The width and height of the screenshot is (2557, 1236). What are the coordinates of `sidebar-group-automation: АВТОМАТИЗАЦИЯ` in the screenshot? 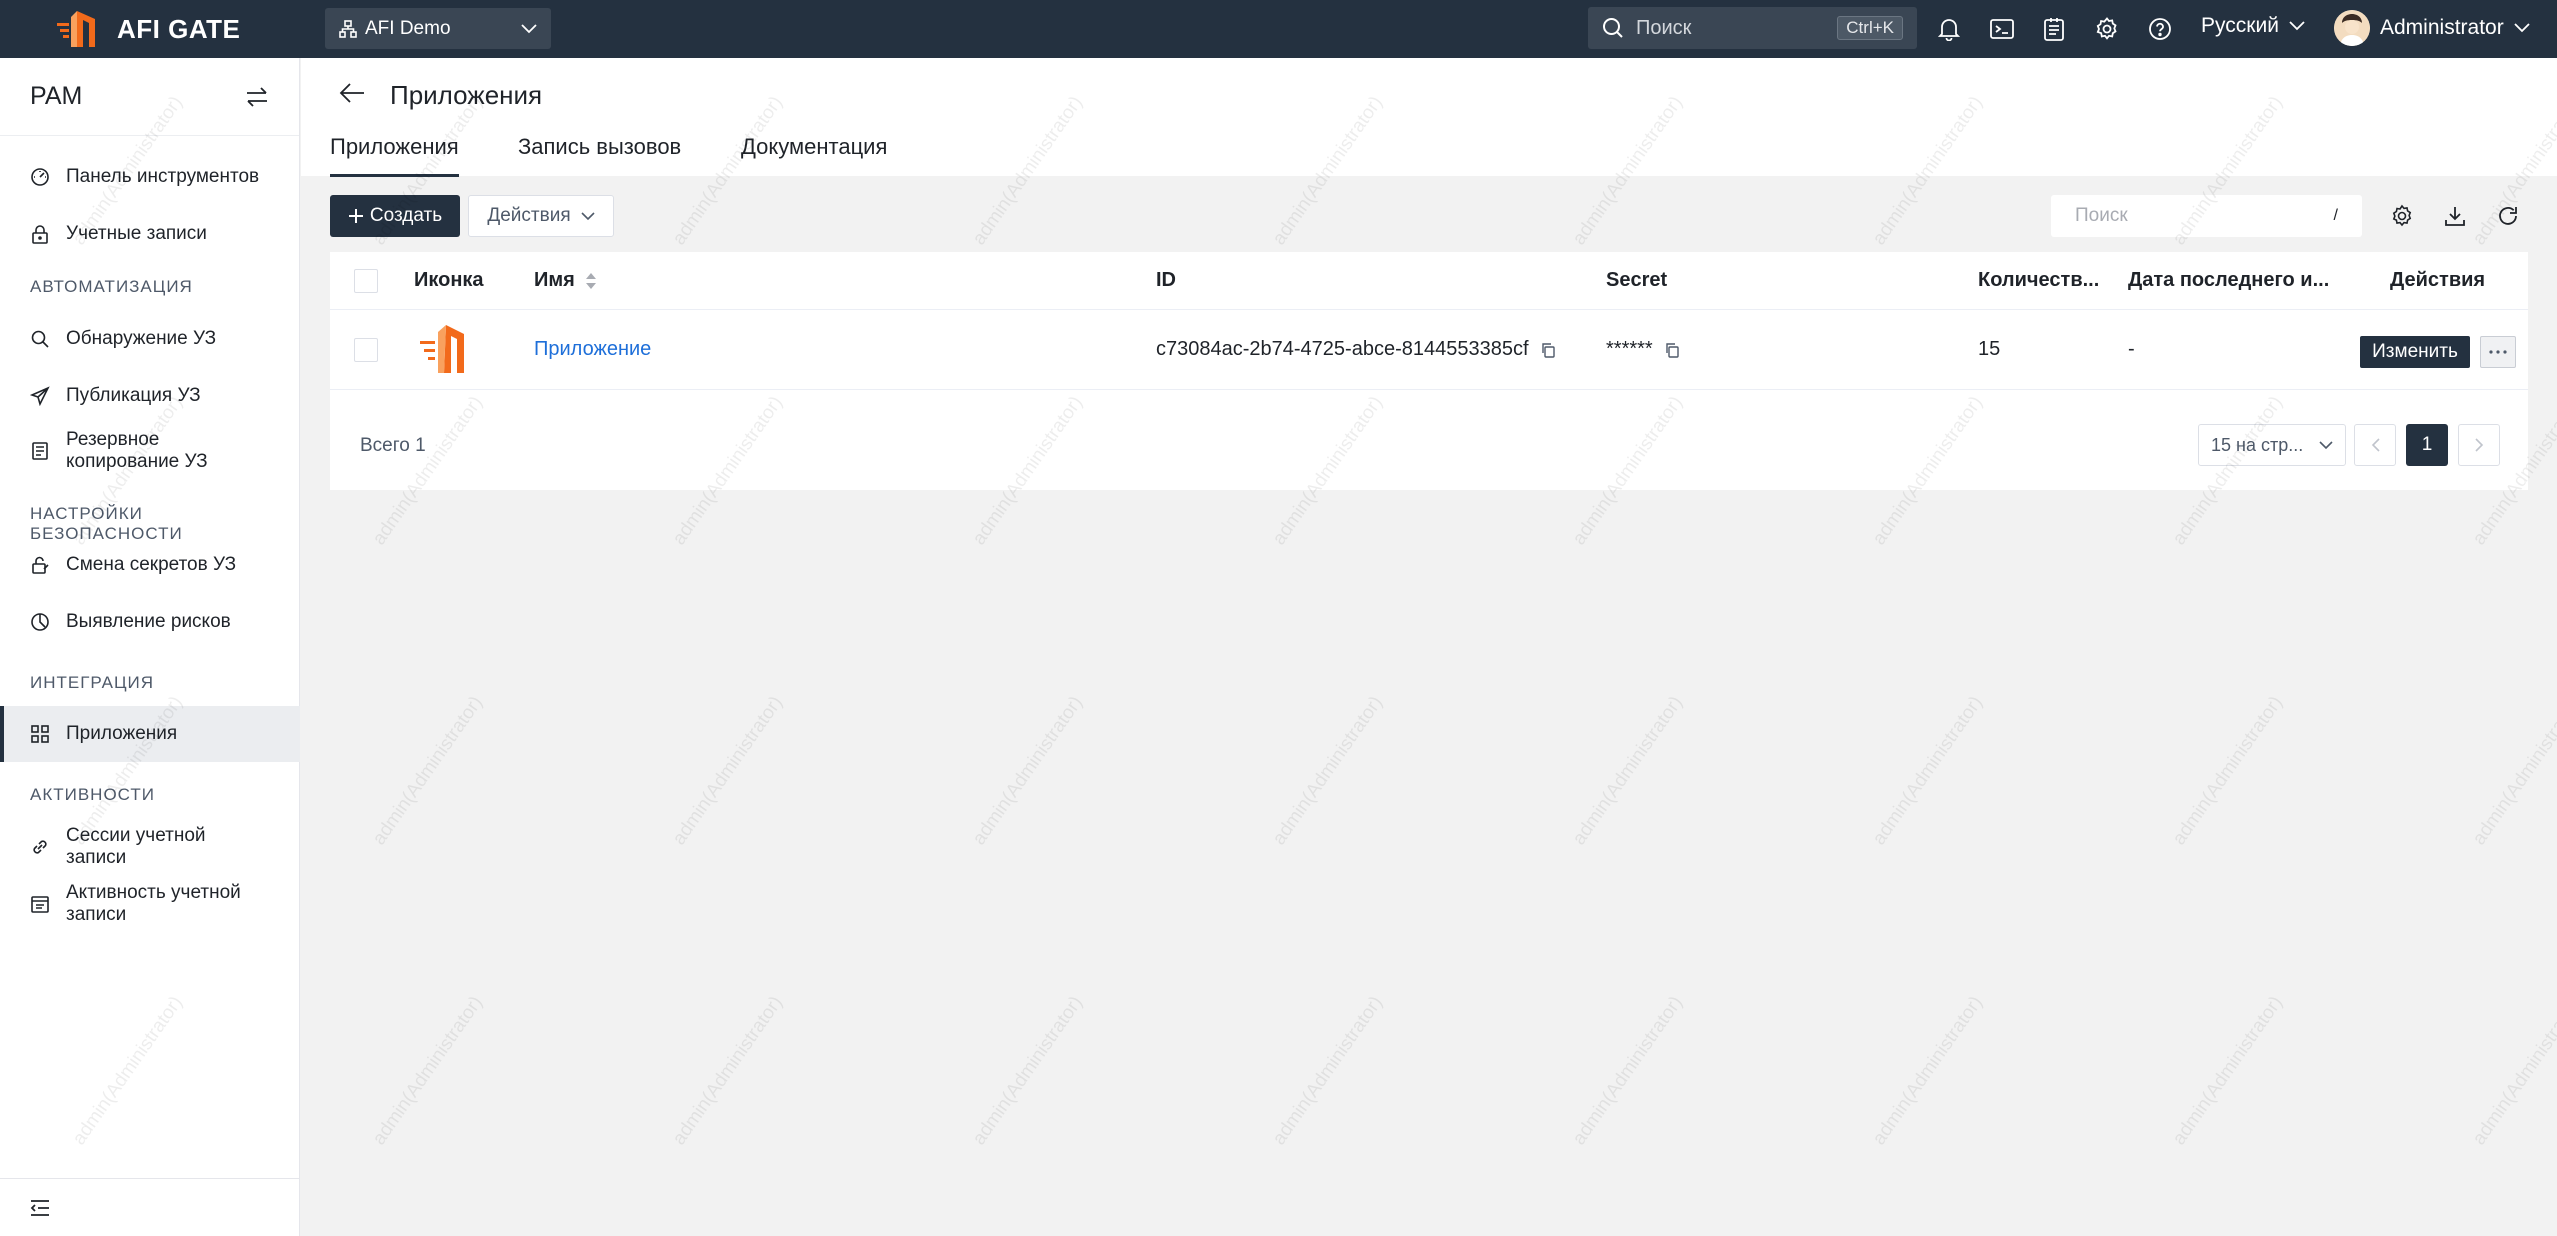 It's located at (111, 286).